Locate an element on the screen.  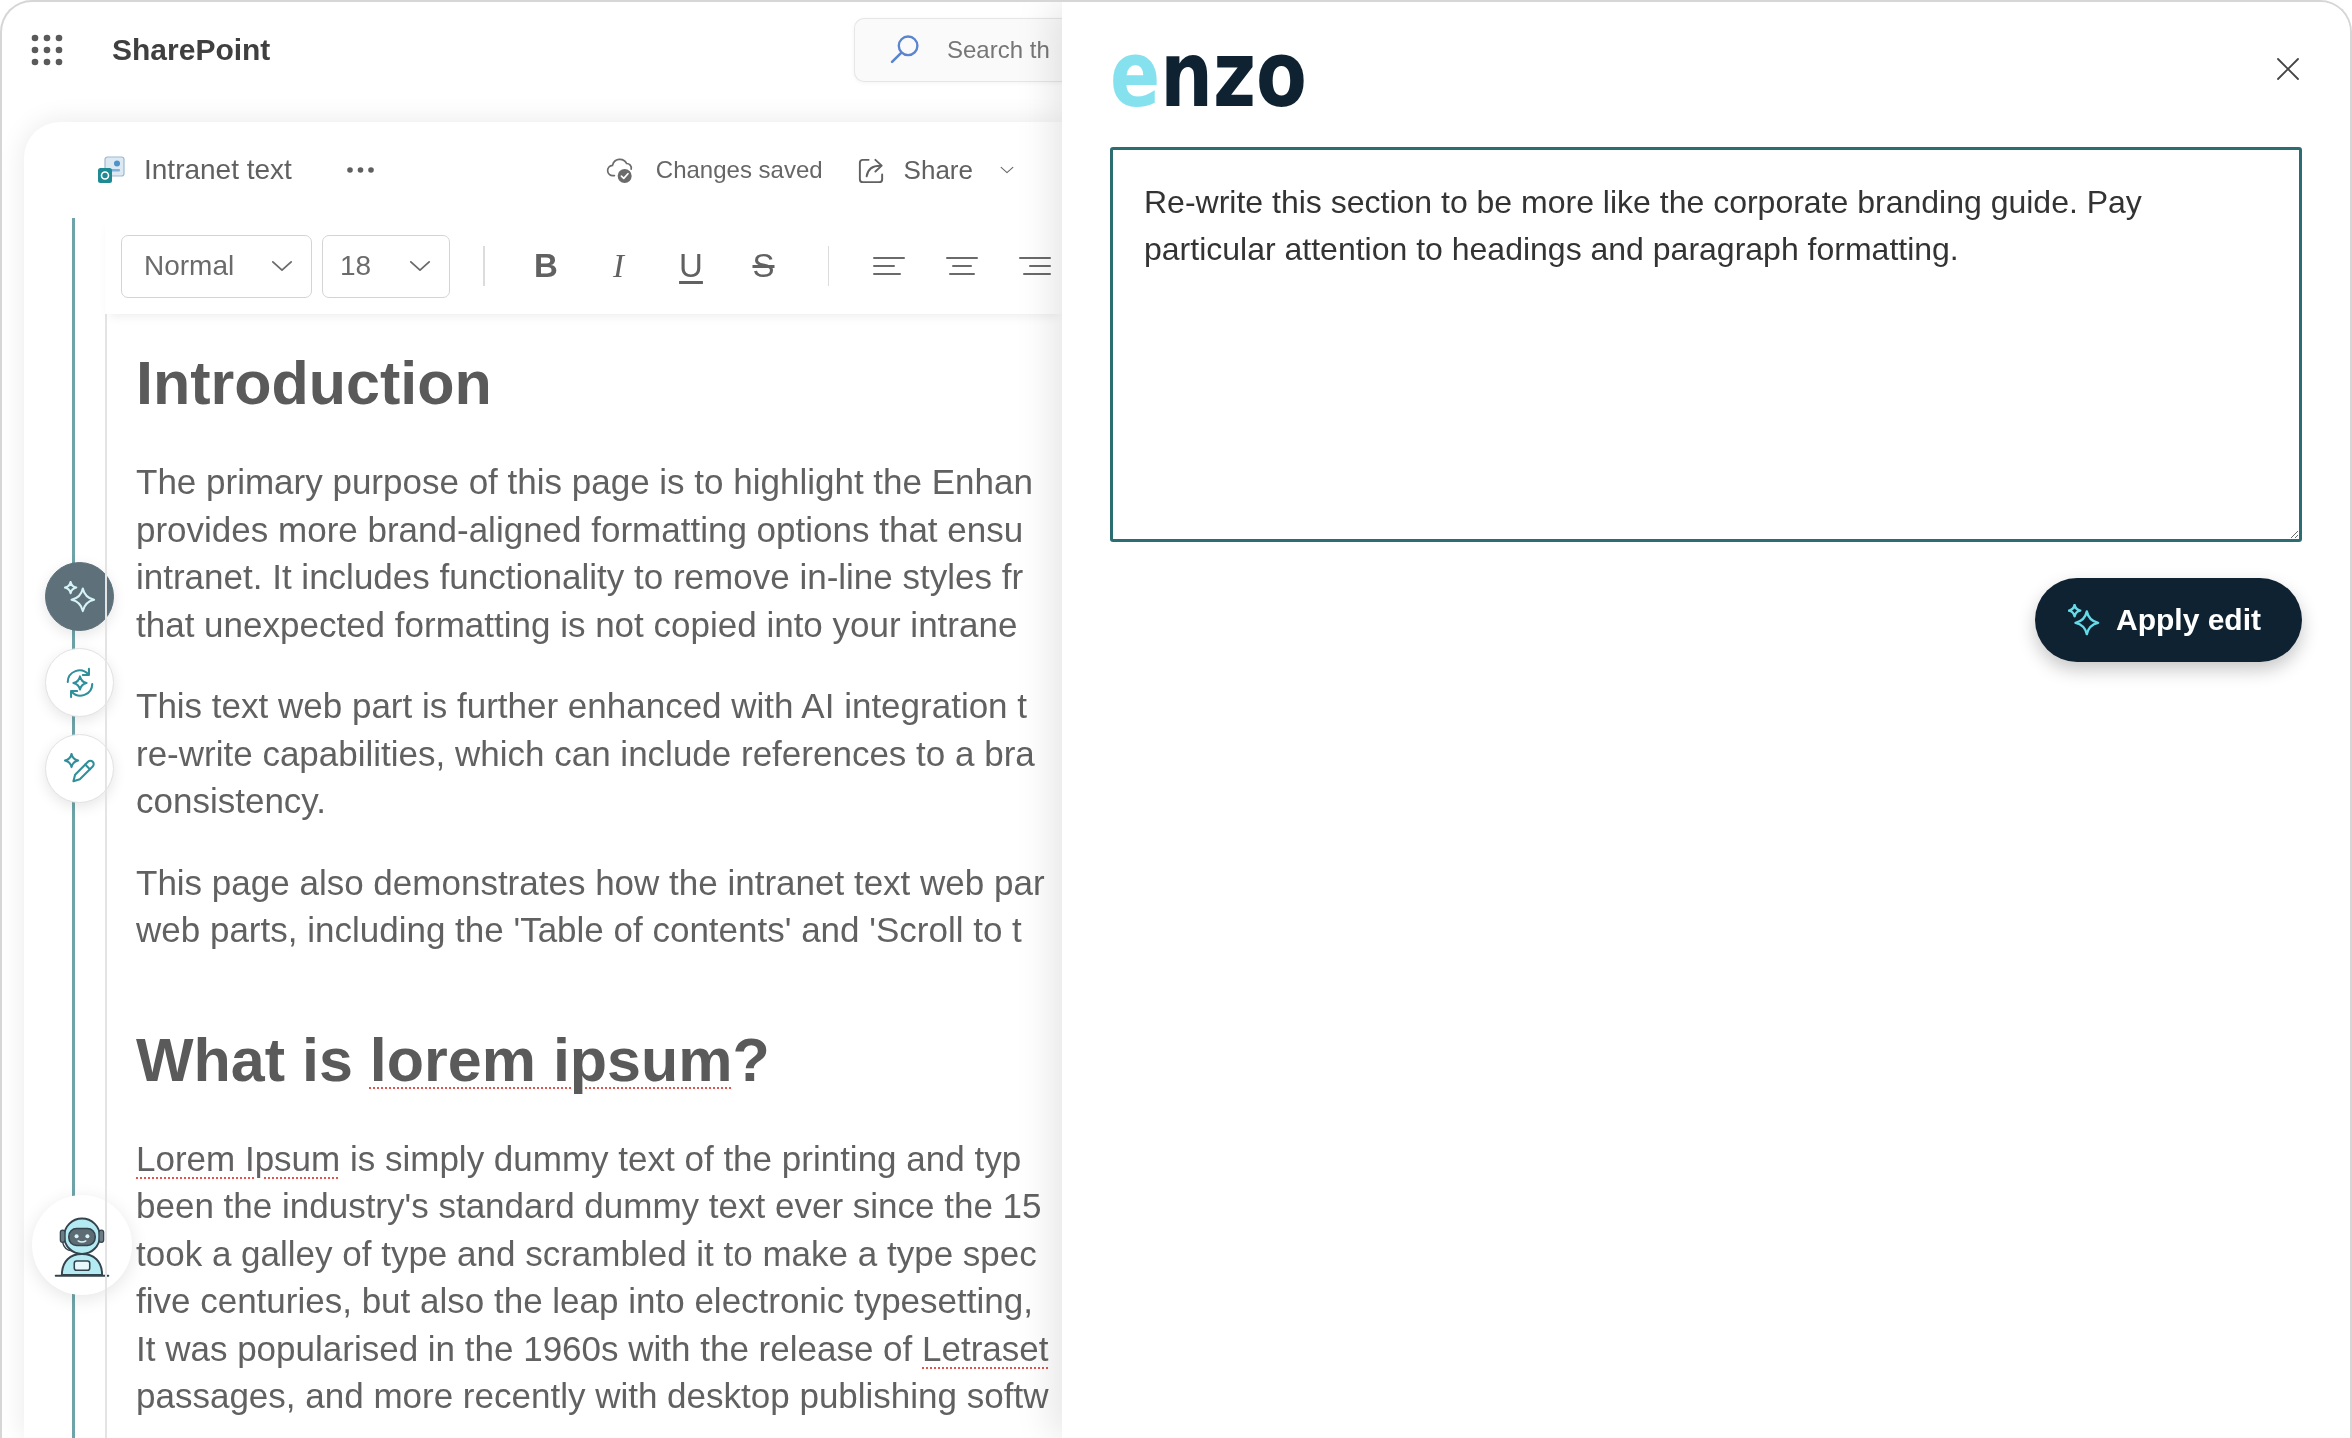
close-icon is located at coordinates (2288, 69).